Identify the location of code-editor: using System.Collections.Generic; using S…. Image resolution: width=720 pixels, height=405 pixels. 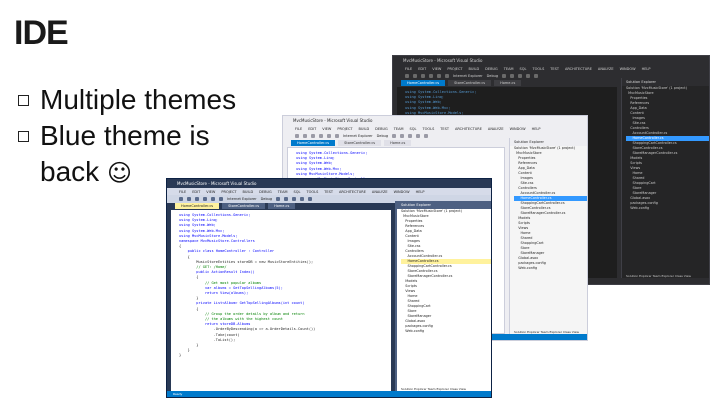
(281, 300).